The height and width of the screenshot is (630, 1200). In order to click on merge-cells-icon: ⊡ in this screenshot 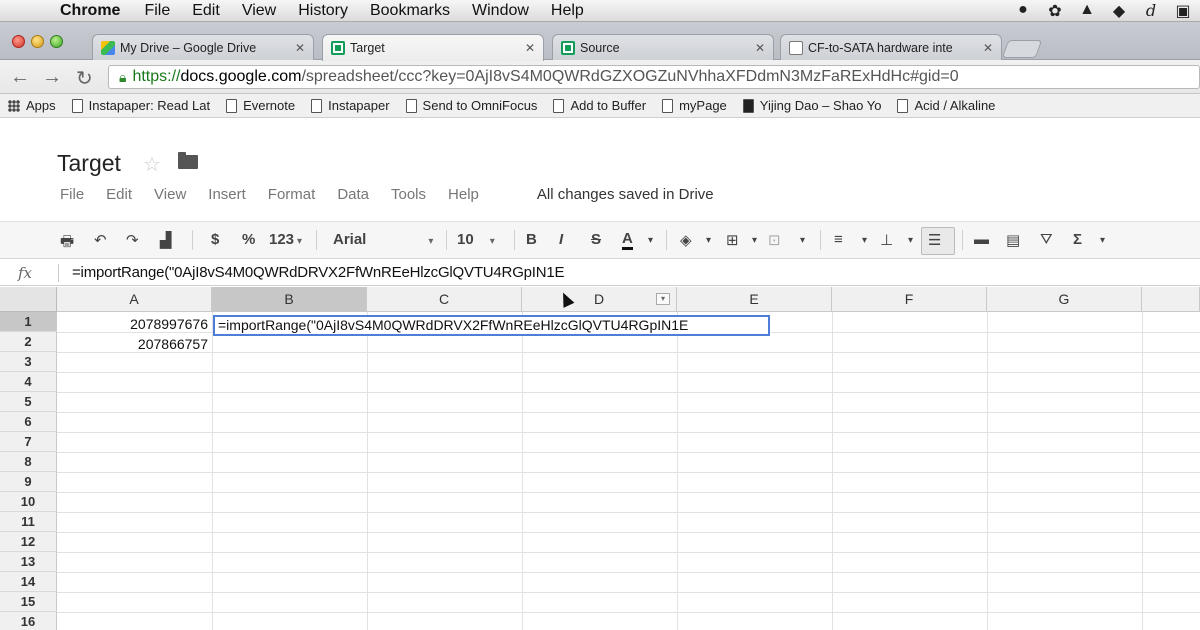, I will do `click(774, 240)`.